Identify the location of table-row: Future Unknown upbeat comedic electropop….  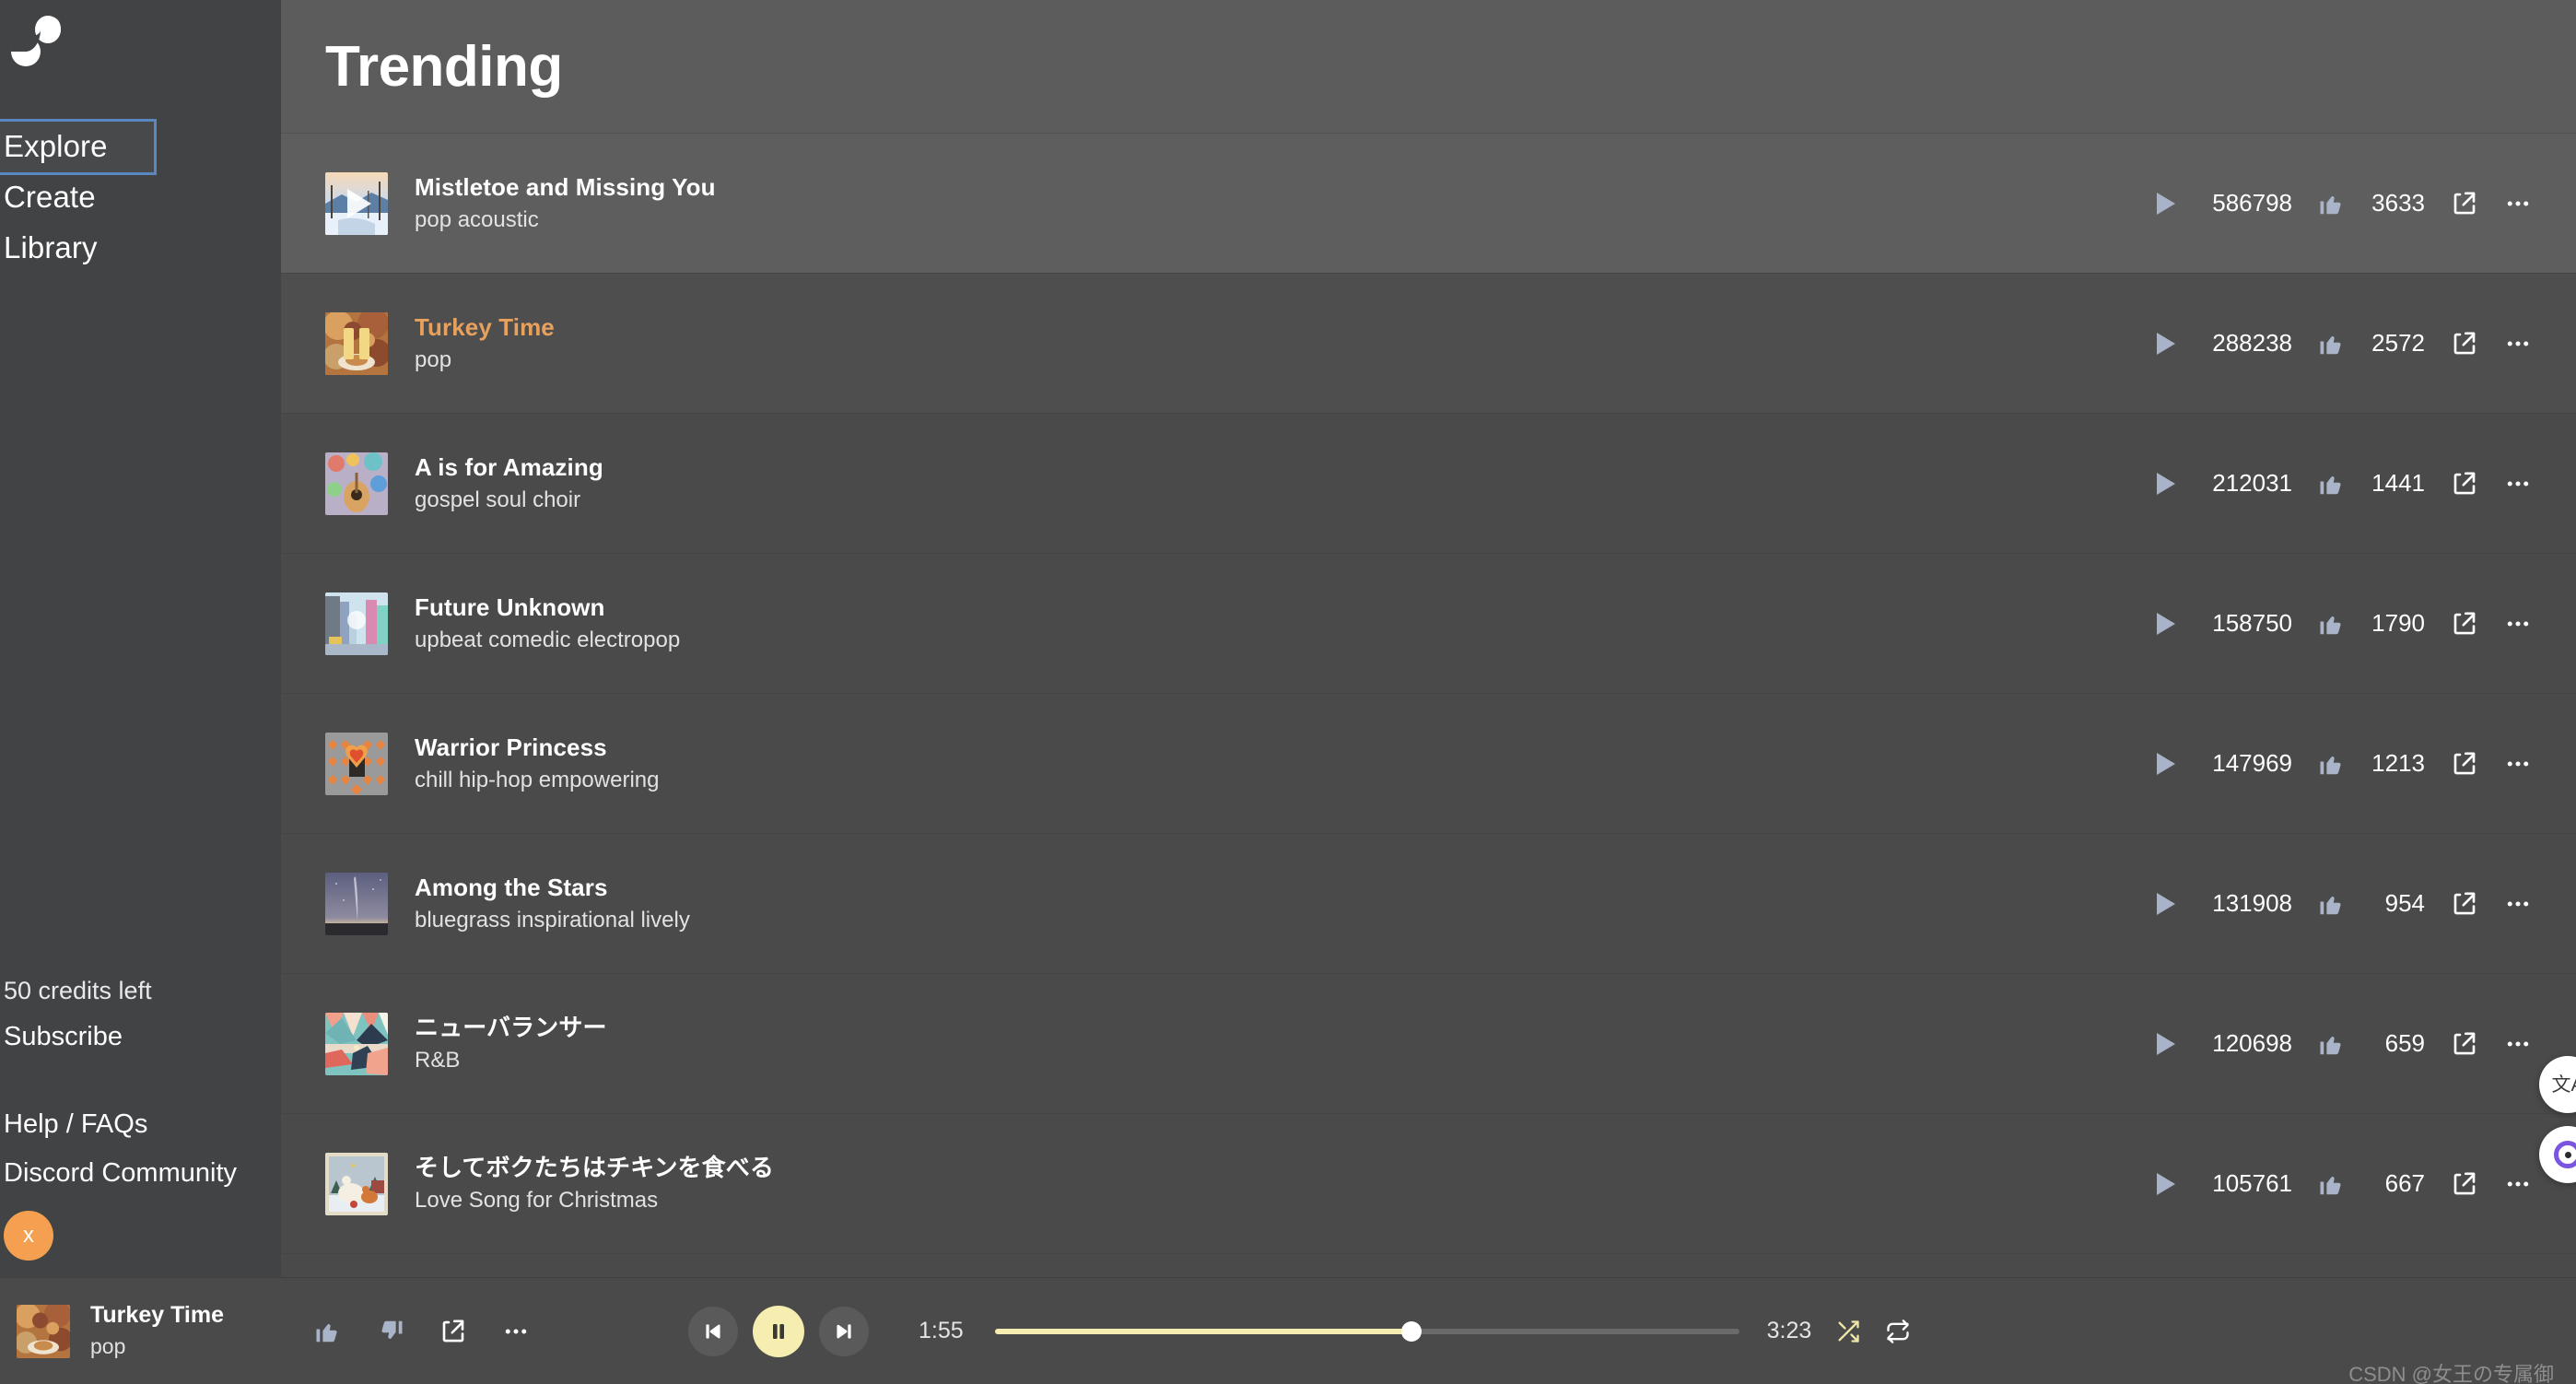
(1428, 624).